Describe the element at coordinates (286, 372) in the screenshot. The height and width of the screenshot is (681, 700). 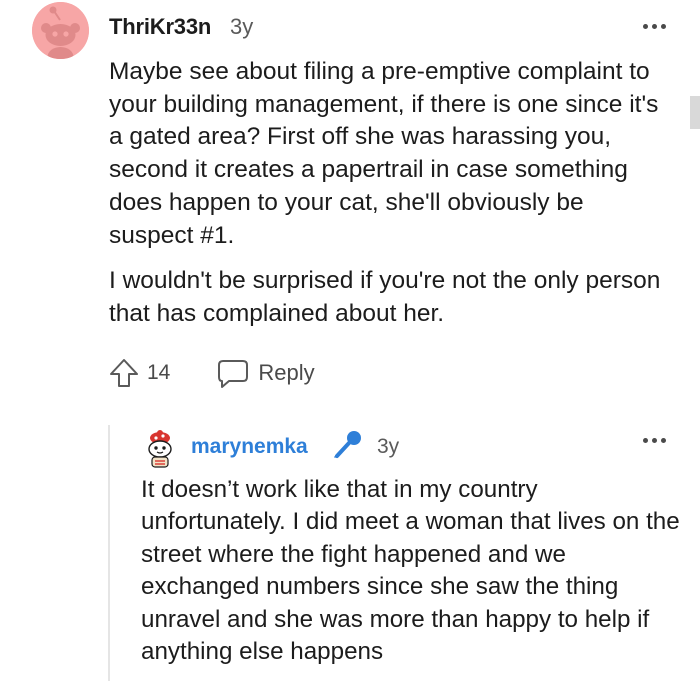
I see `reply-label: Reply` at that location.